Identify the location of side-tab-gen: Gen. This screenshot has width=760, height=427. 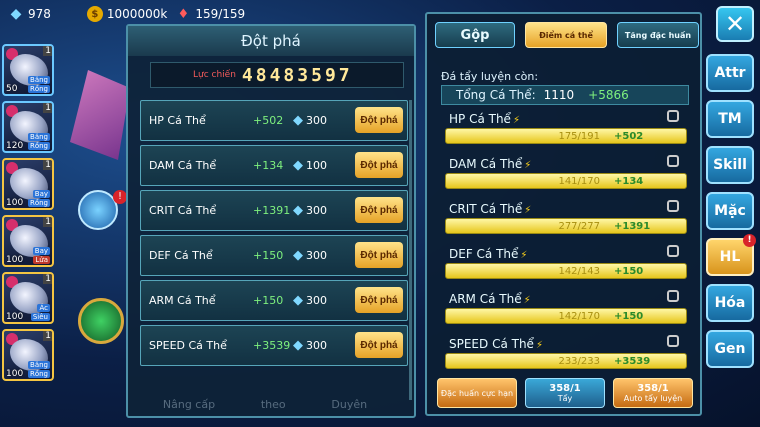
(730, 349).